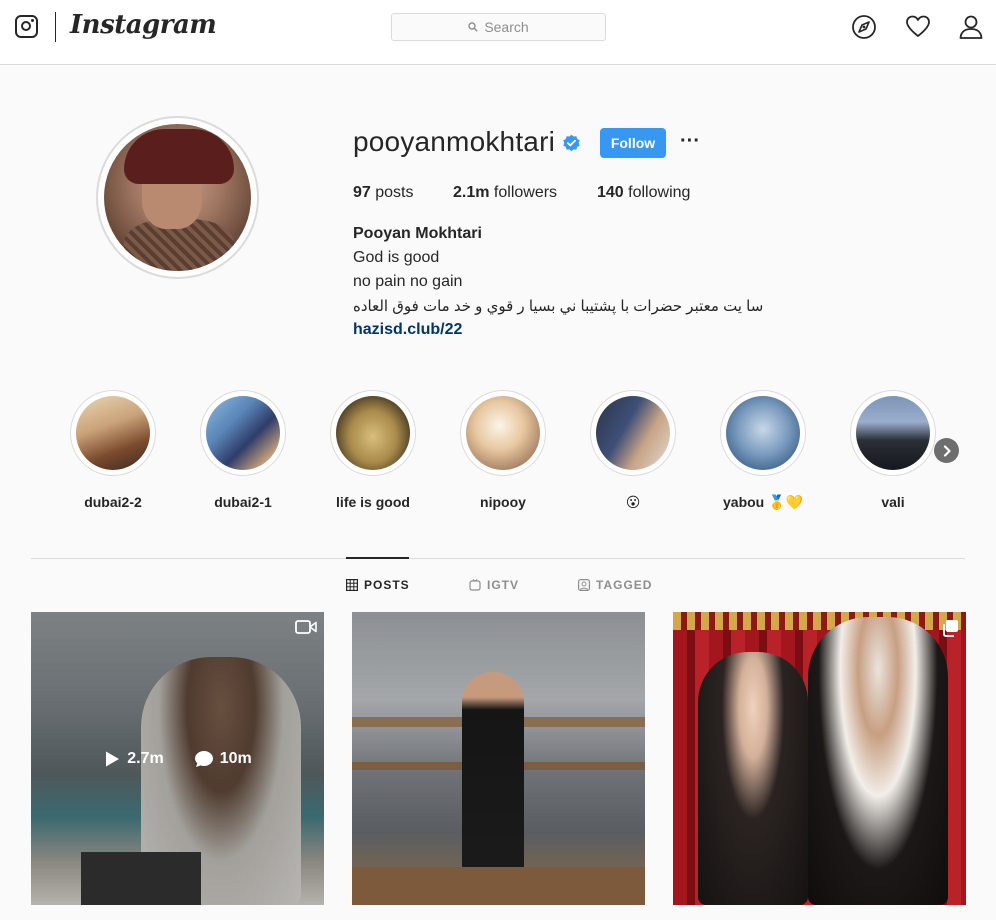 This screenshot has width=996, height=920. I want to click on tab-tagged: TAGGED, so click(615, 585).